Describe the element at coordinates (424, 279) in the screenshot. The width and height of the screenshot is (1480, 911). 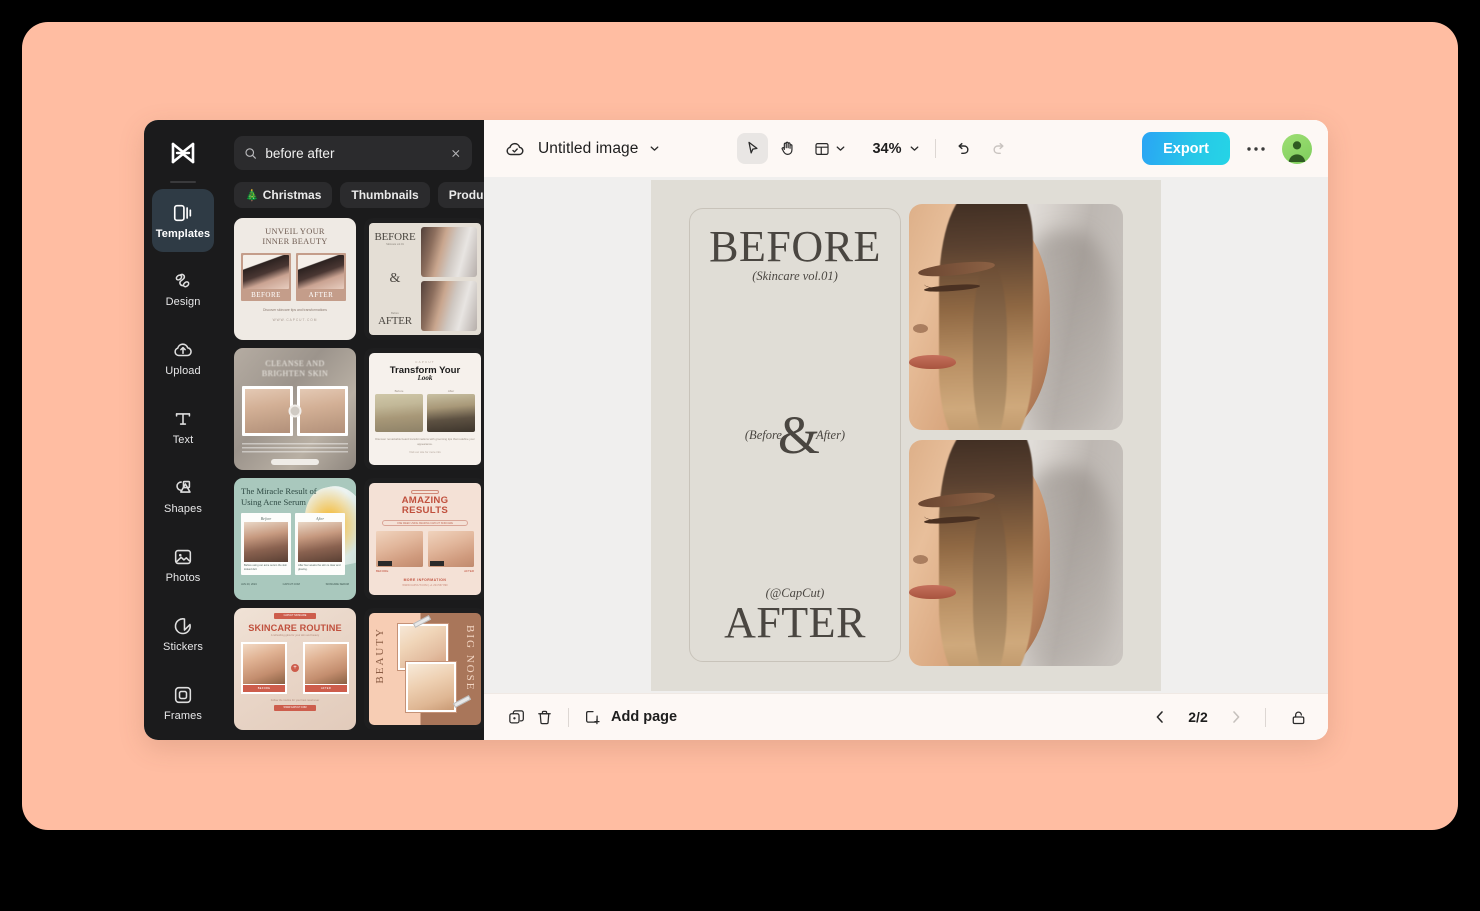
I see `template-card-before-and-after: BEFORE Skincare vol.01 & Before AFTER` at that location.